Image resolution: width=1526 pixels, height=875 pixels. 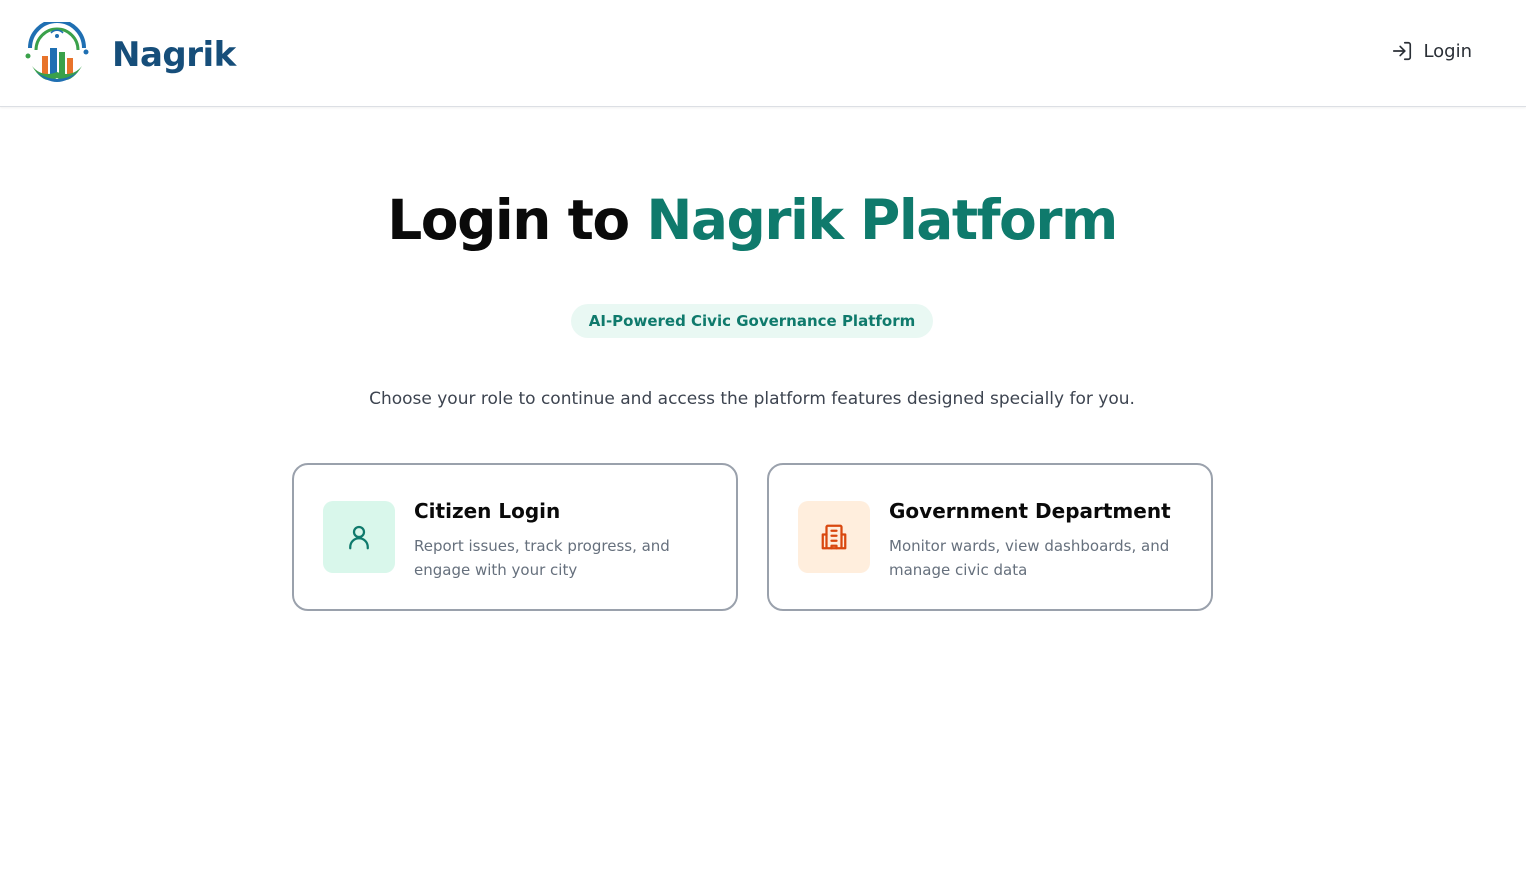 I want to click on tagline-badge: AI-Powered Civic Governance Platform, so click(x=752, y=321).